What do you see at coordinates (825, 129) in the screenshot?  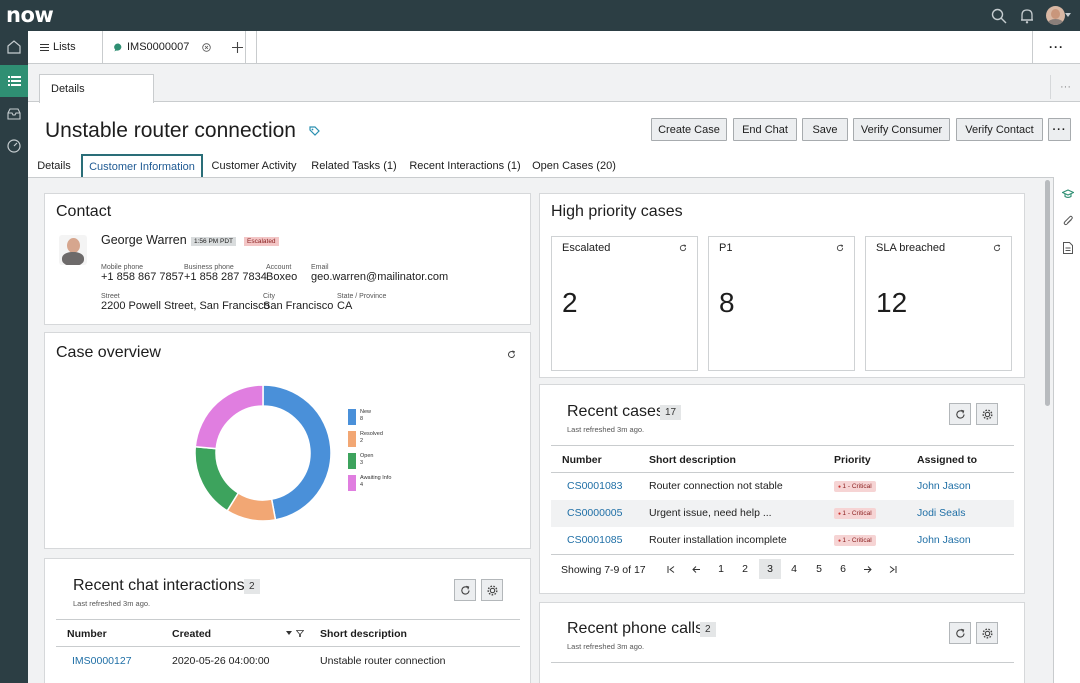 I see `save-button: Save` at bounding box center [825, 129].